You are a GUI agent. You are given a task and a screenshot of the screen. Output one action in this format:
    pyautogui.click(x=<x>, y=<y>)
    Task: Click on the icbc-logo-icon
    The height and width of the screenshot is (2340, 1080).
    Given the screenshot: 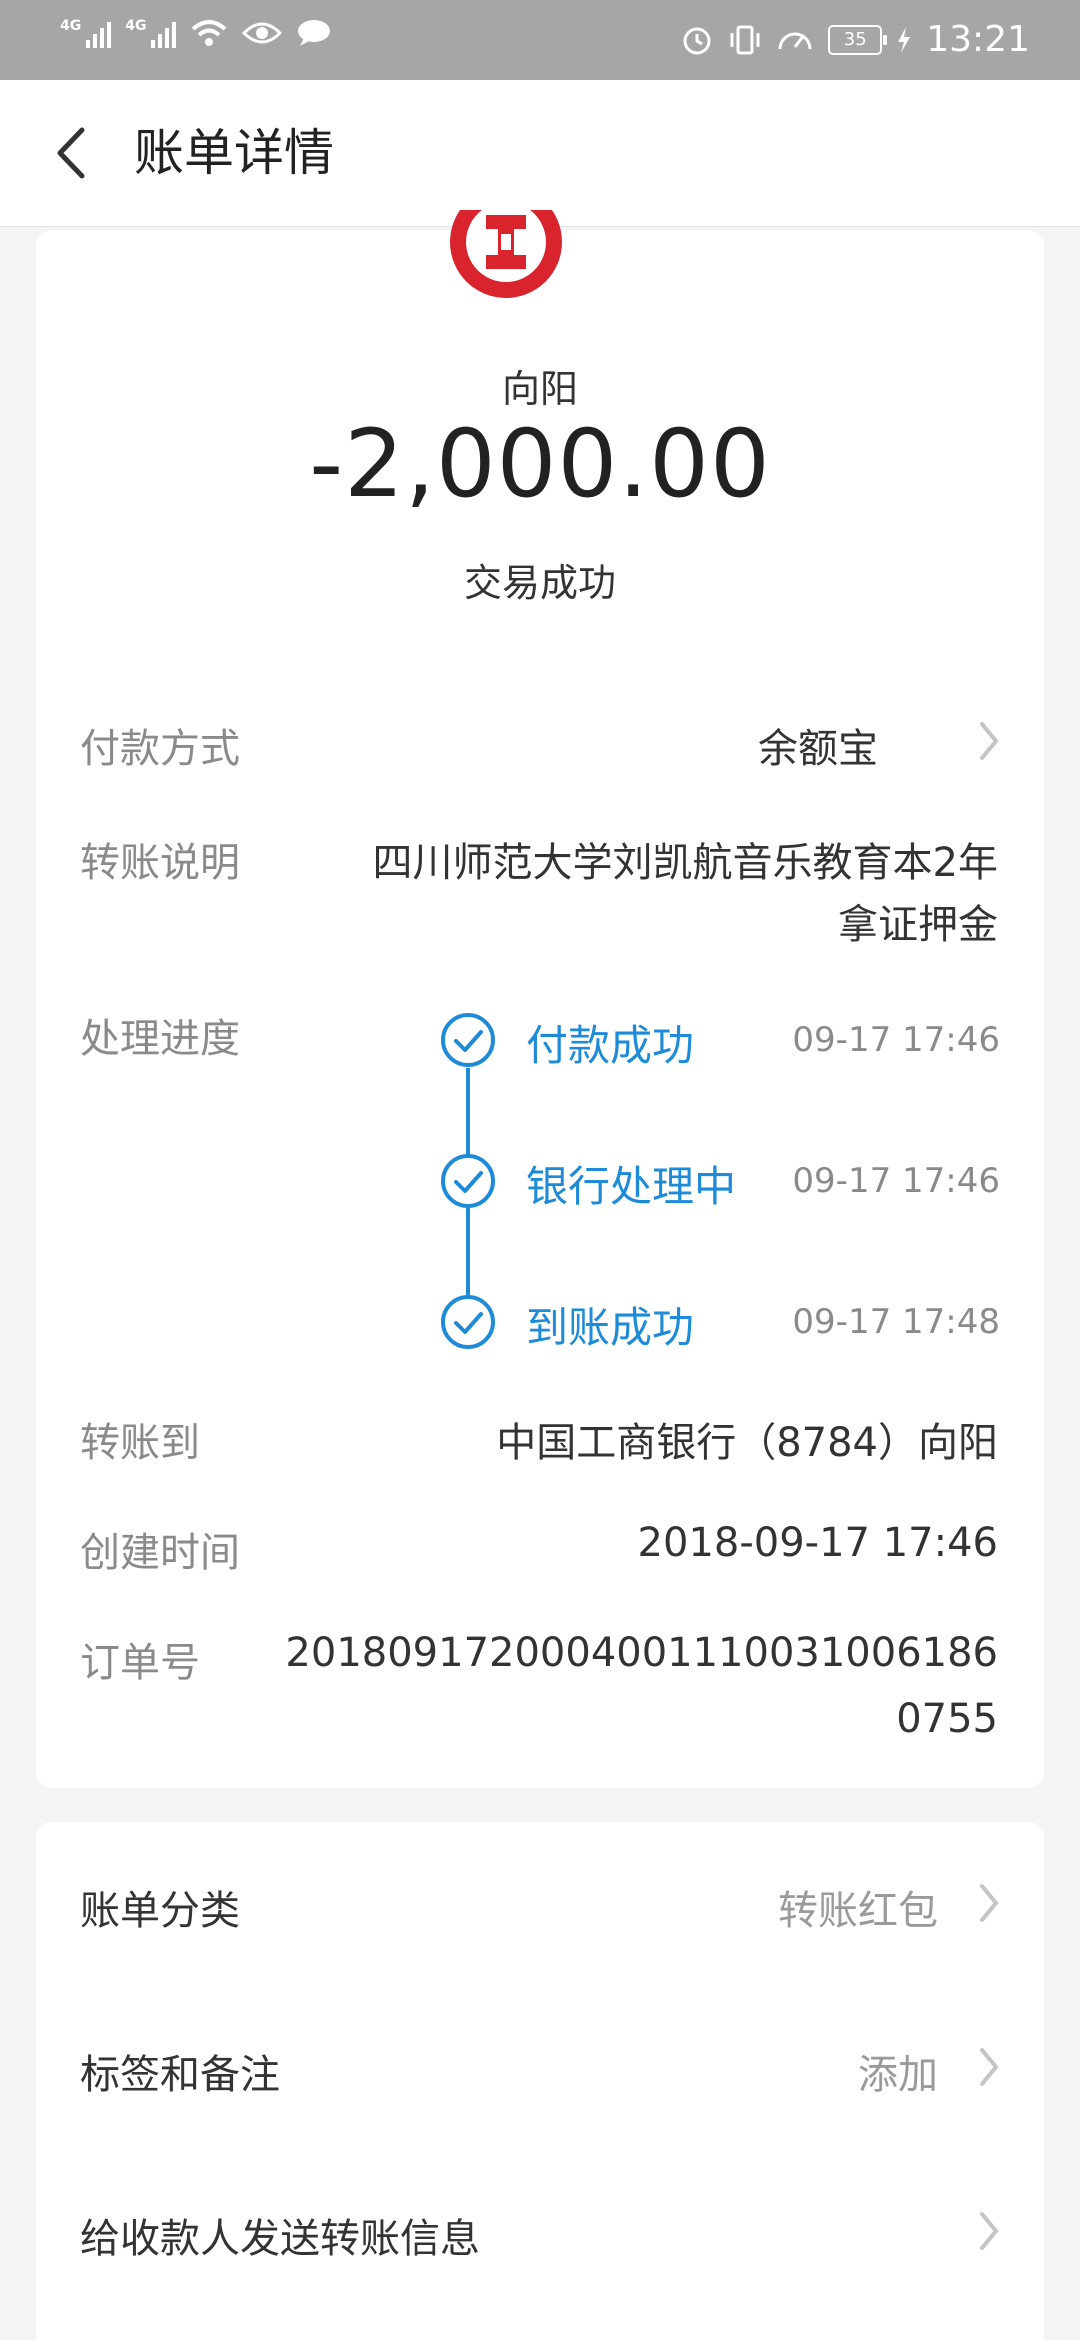 What is the action you would take?
    pyautogui.click(x=506, y=254)
    